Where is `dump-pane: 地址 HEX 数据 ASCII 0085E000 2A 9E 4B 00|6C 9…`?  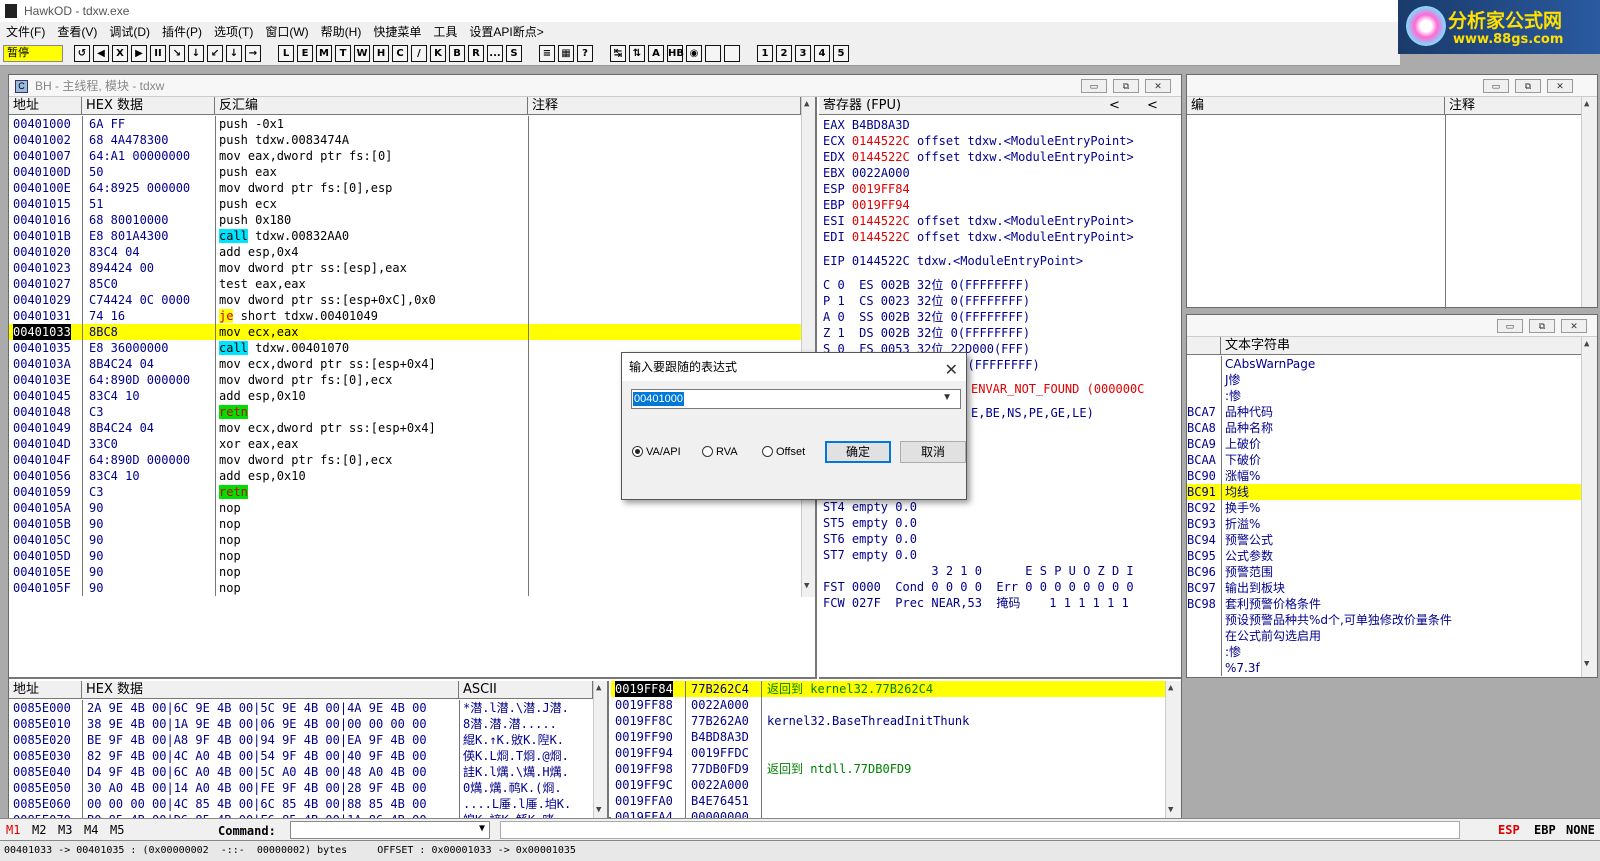 dump-pane: 地址 HEX 数据 ASCII 0085E000 2A 9E 4B 00|6C 9… is located at coordinates (309, 750).